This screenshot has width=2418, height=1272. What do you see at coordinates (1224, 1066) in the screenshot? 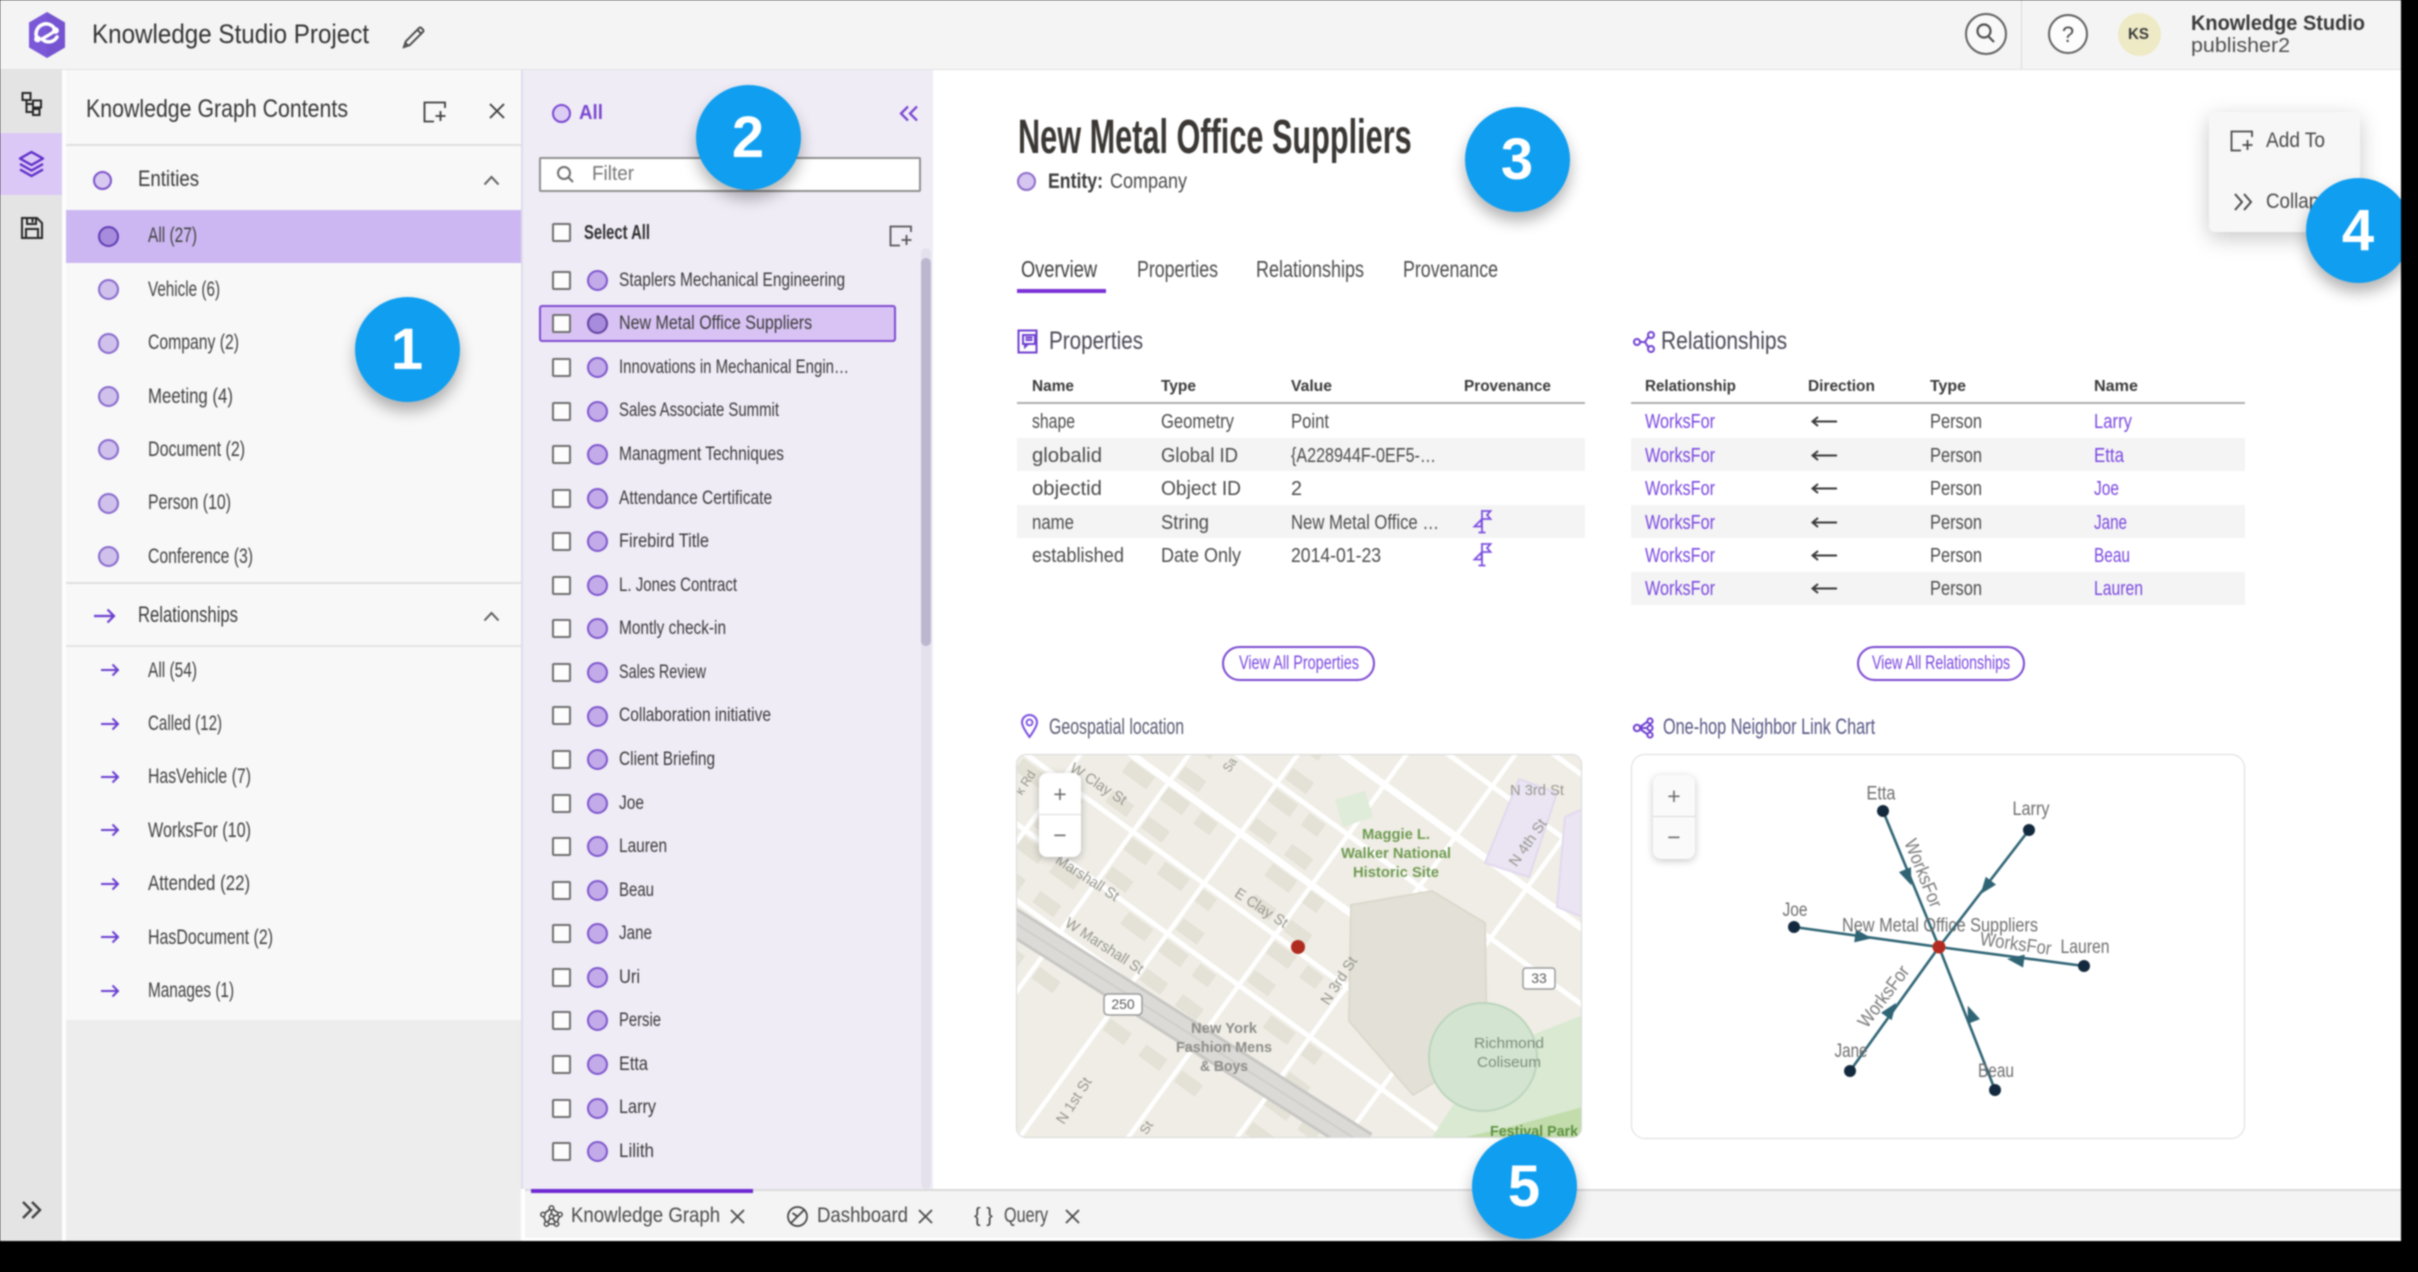
I see `svg-text: & Boys` at bounding box center [1224, 1066].